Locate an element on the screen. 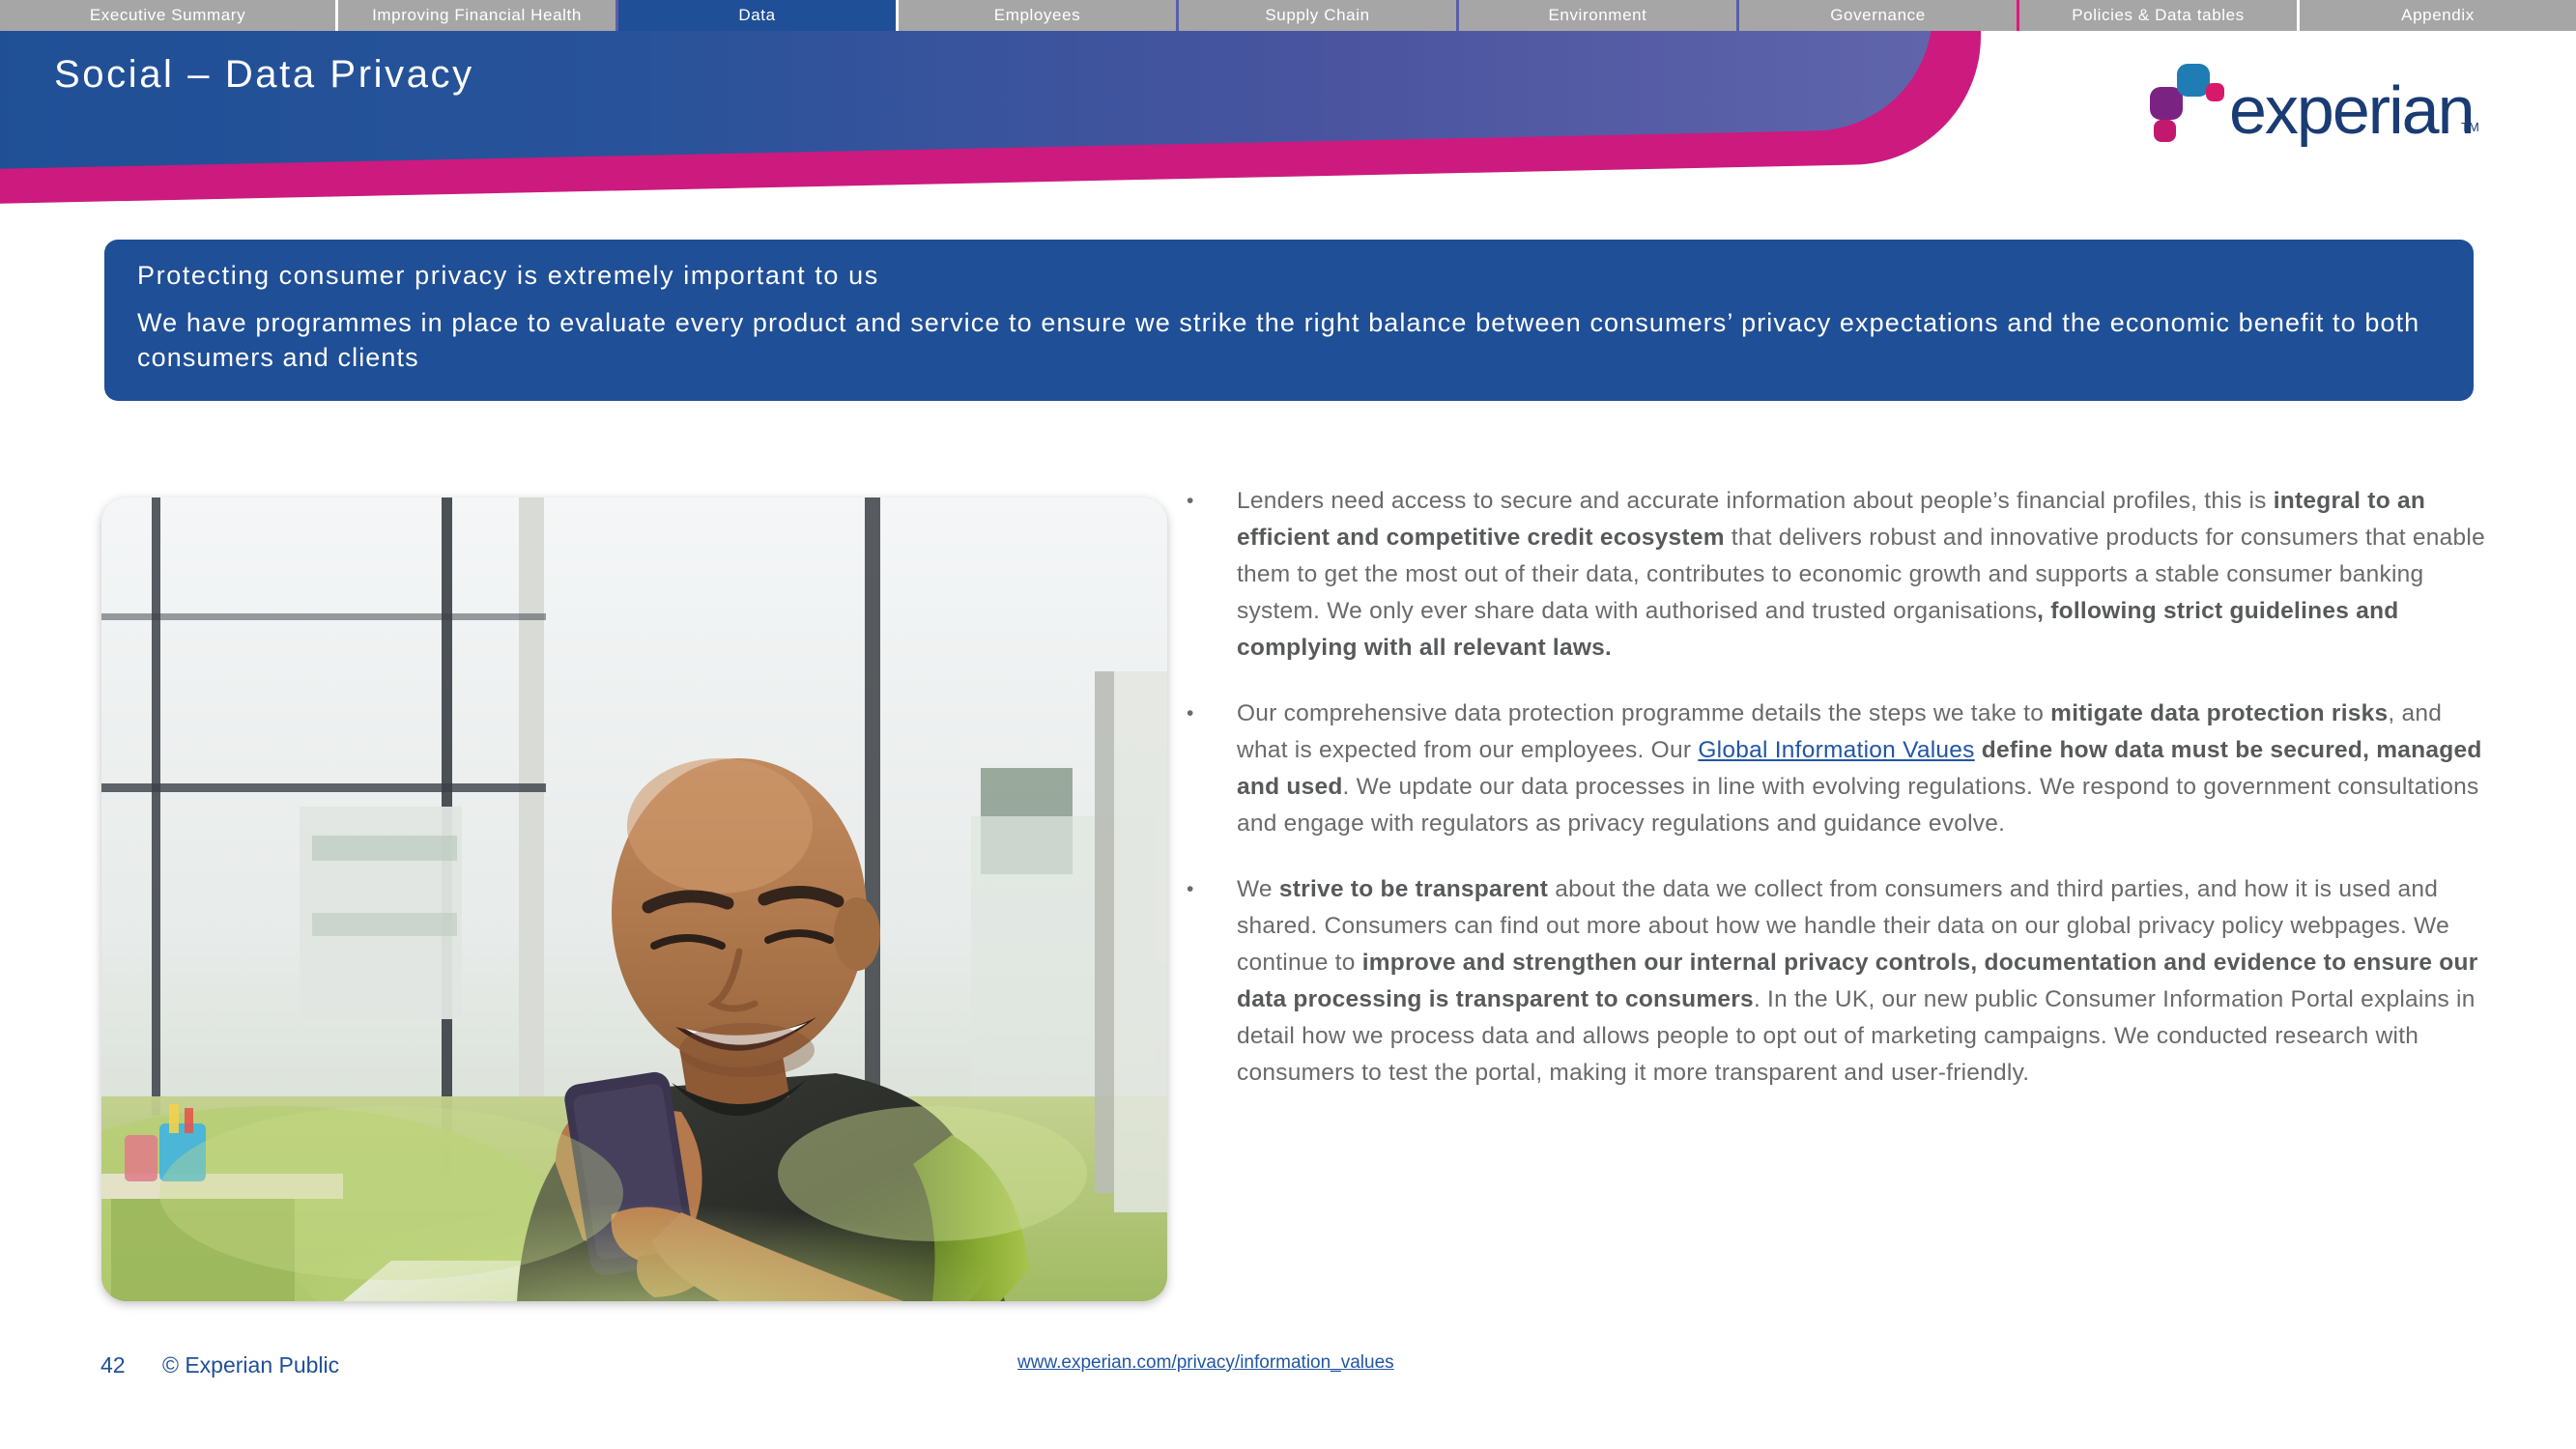  logo-square-teal is located at coordinates (2193, 80).